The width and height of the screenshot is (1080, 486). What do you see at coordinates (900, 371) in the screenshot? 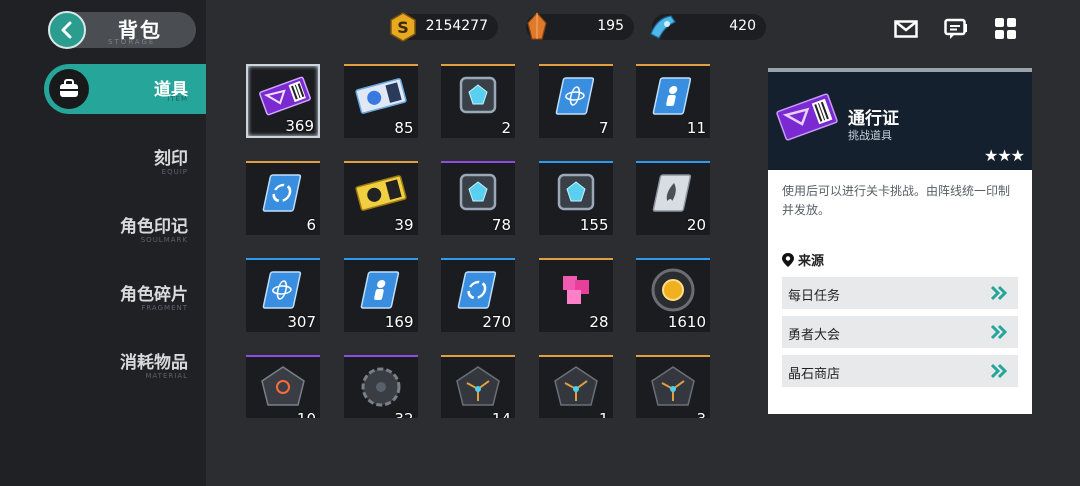
I see `source-crystal-shop-button: 晶石商店` at bounding box center [900, 371].